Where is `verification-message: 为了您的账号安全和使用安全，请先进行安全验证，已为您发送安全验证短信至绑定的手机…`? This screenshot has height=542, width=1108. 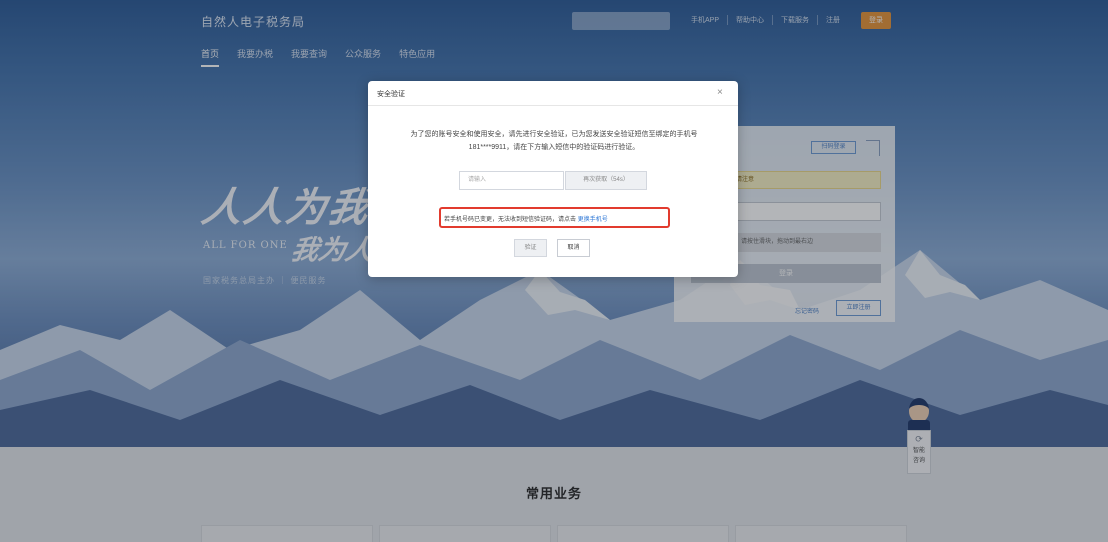
verification-message: 为了您的账号安全和使用安全，请先进行安全验证，已为您发送安全验证短信至绑定的手机… is located at coordinates (554, 141).